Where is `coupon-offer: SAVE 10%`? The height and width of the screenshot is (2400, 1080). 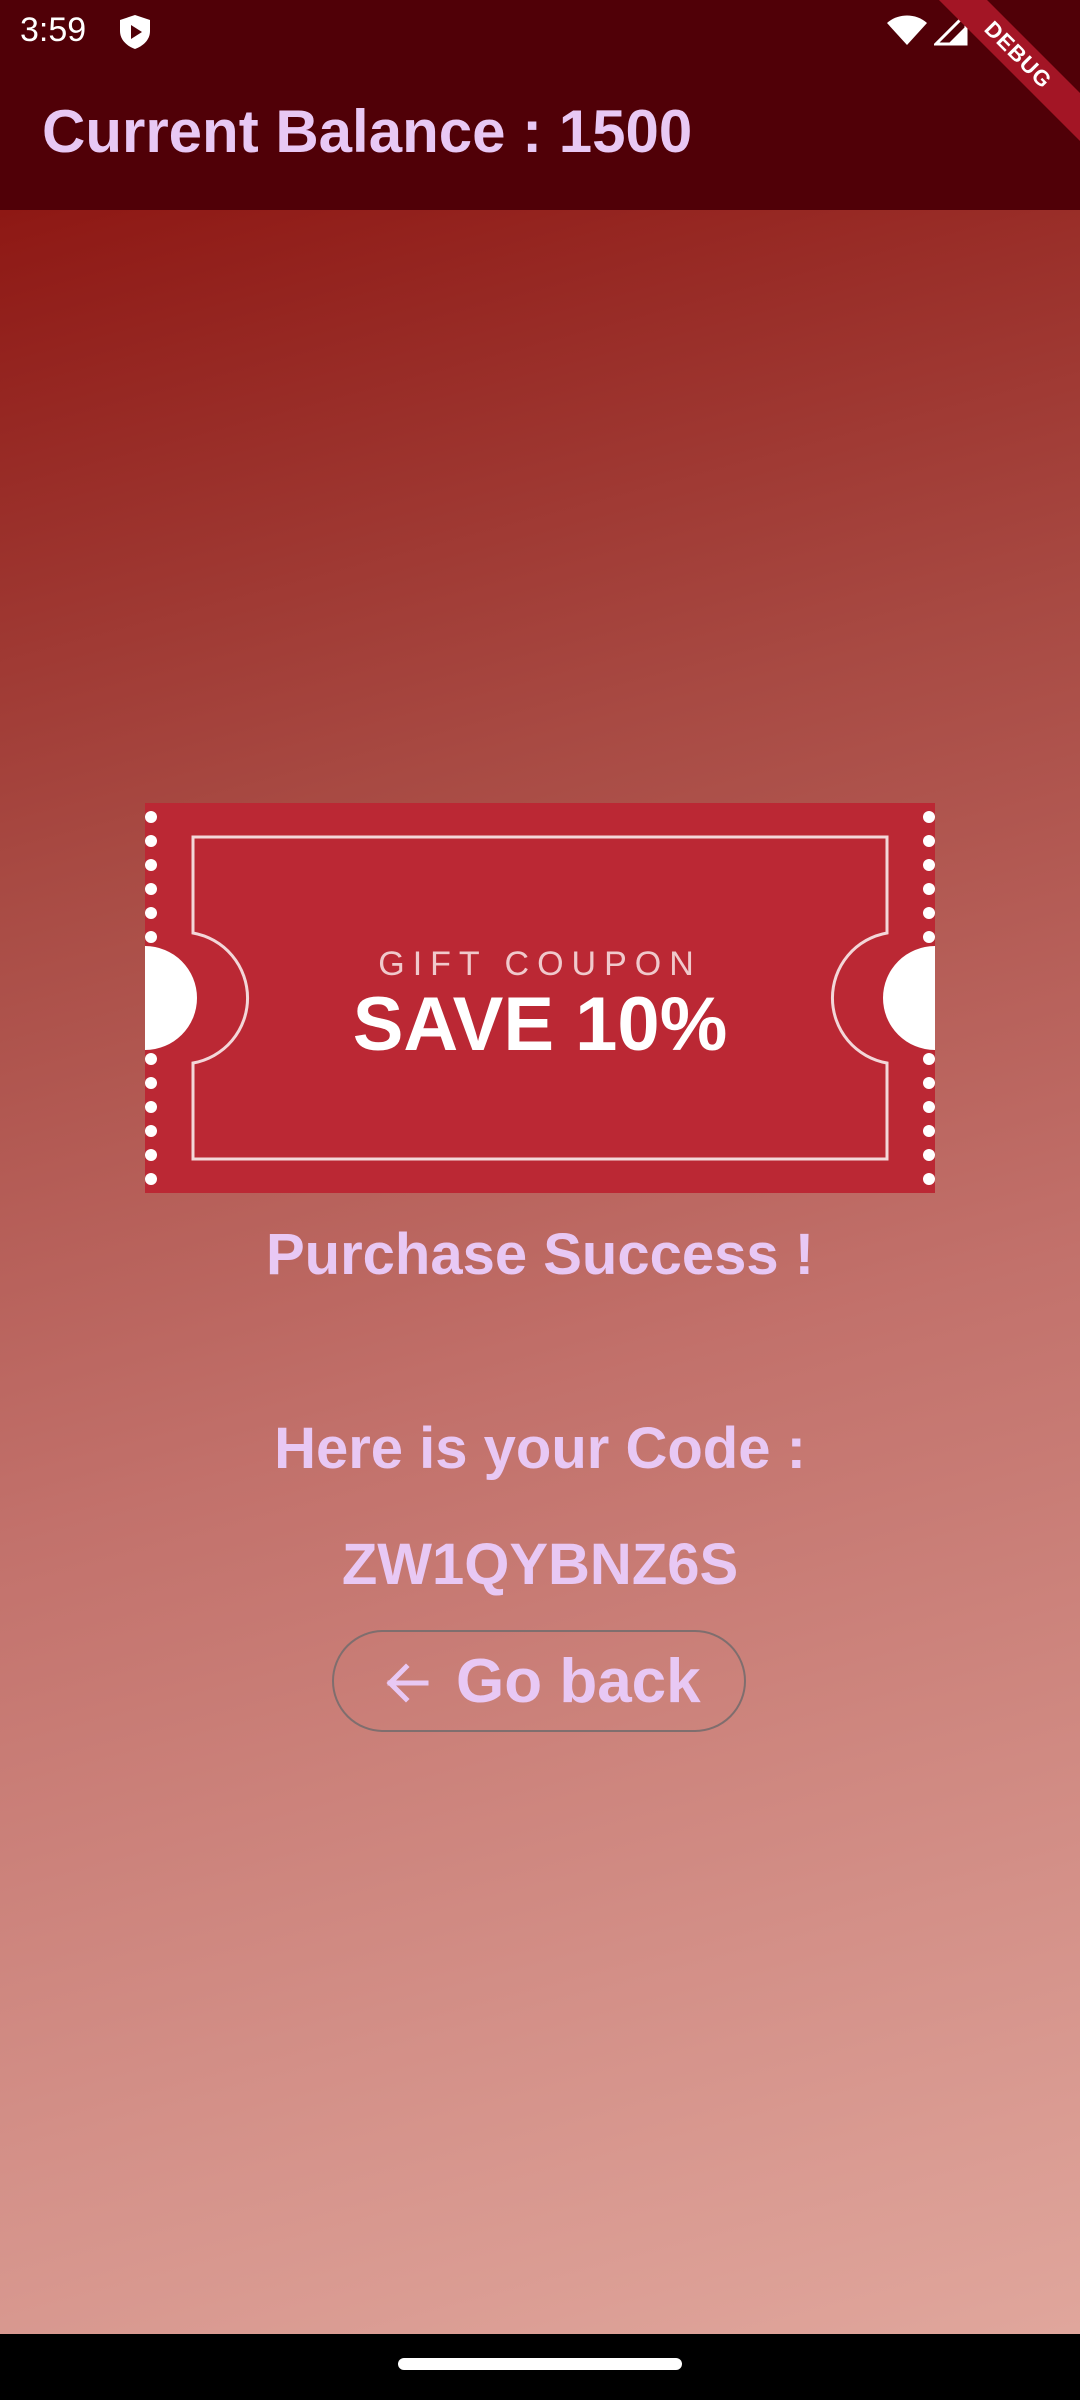
coupon-offer: SAVE 10% is located at coordinates (540, 1024).